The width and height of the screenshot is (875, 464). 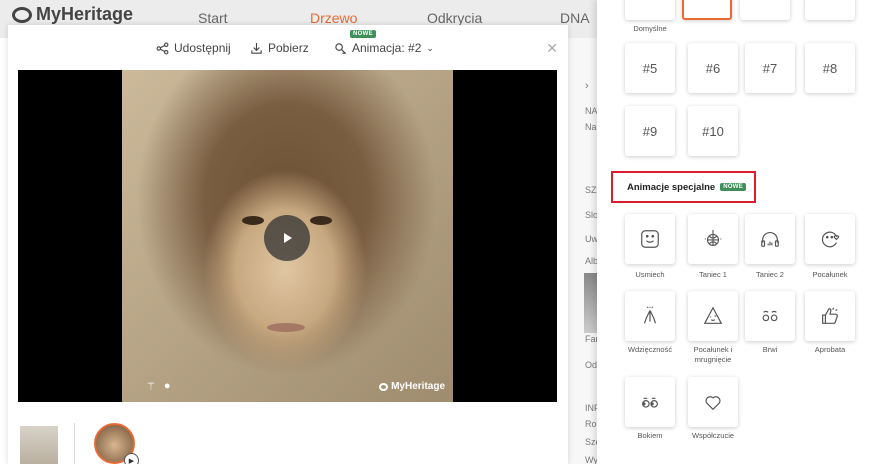 I want to click on animate-icon: ●, so click(x=167, y=386).